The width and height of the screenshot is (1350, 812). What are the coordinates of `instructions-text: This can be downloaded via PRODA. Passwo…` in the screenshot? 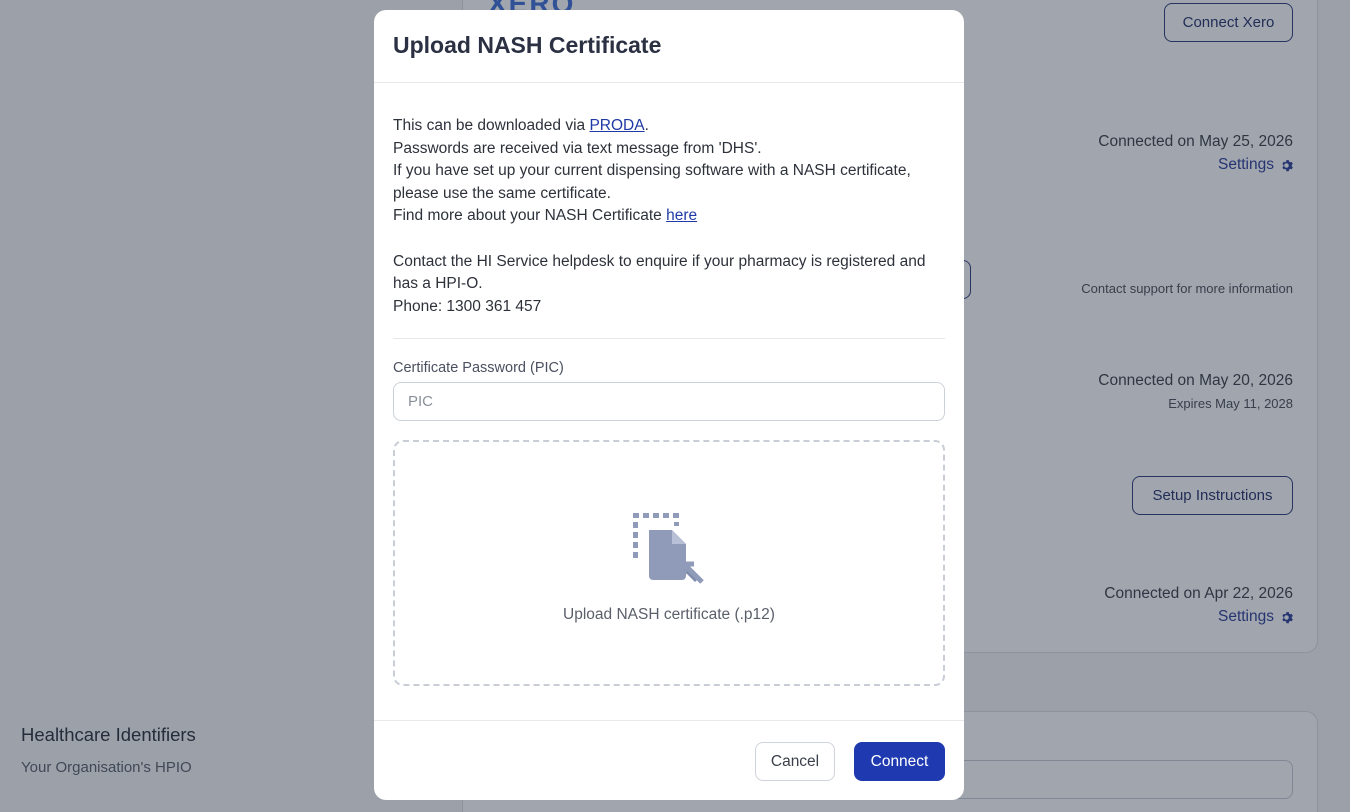 It's located at (669, 216).